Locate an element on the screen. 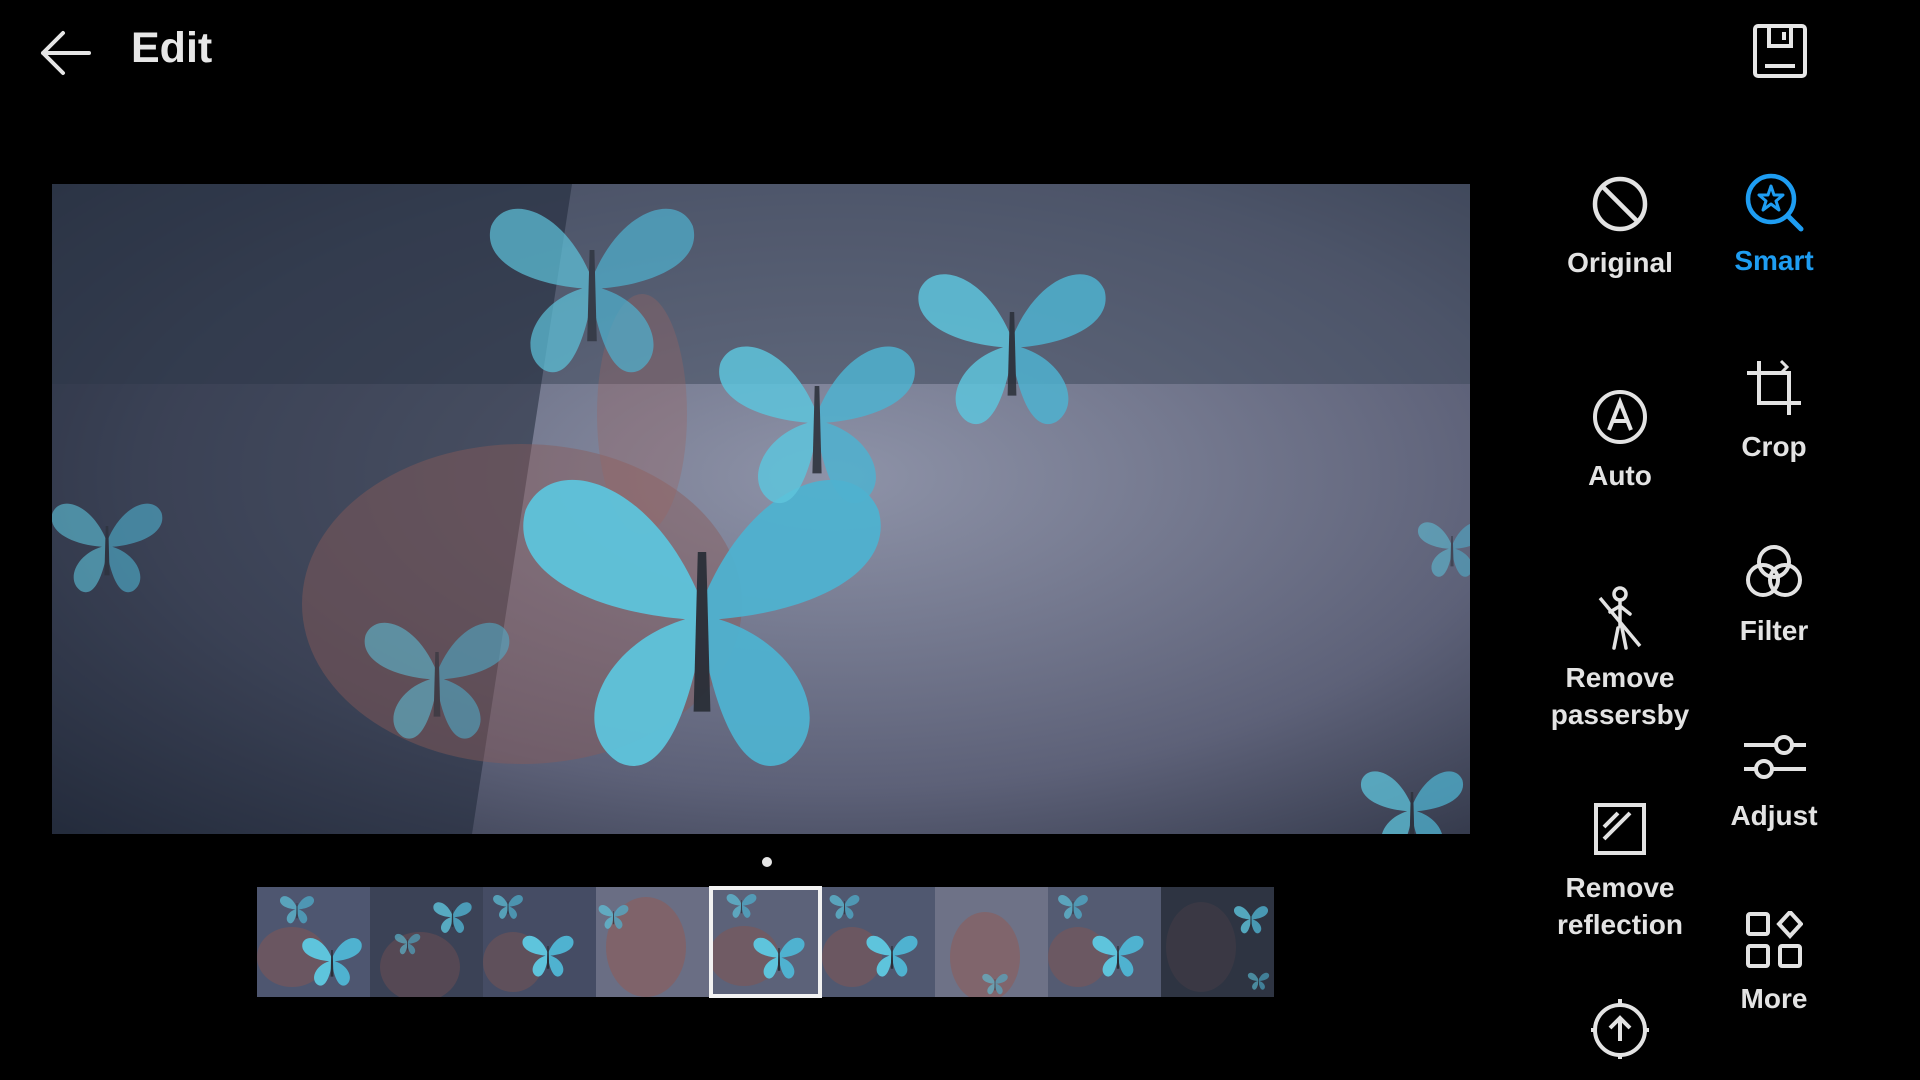 Image resolution: width=1920 pixels, height=1080 pixels. no-entry-icon is located at coordinates (1620, 204).